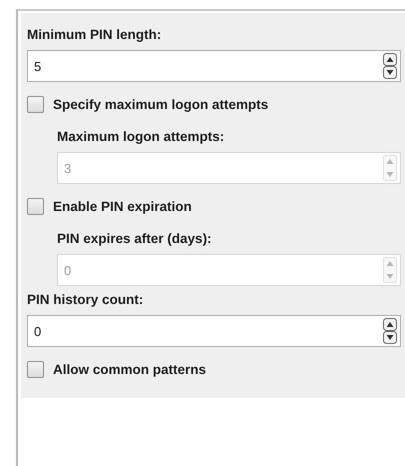 This screenshot has height=466, width=405. I want to click on checkbox-label: Allow common patterns, so click(129, 369).